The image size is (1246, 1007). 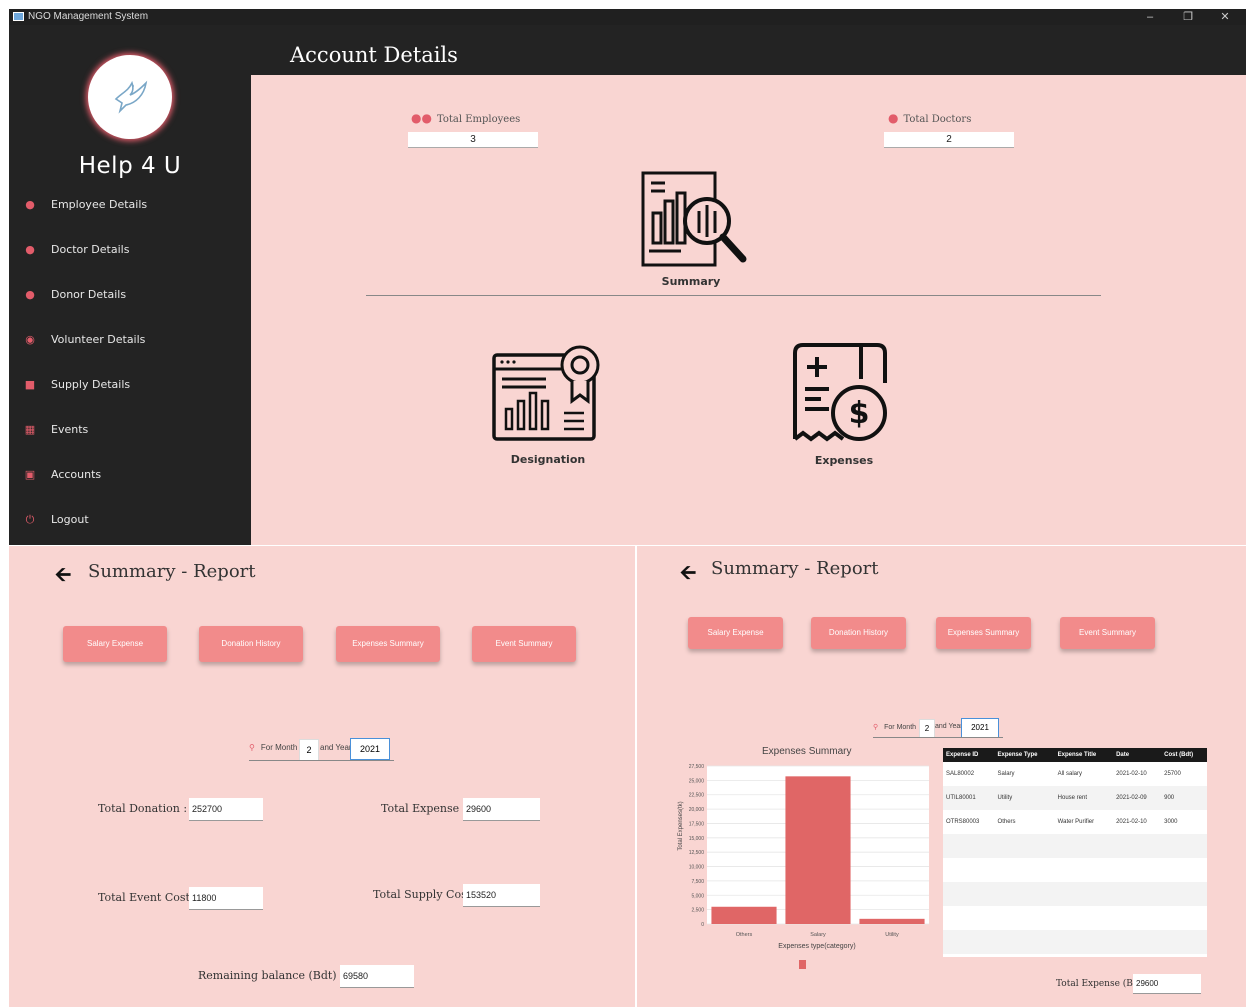 I want to click on sidebar-item-logout: ⏻ Logout, so click(x=130, y=520).